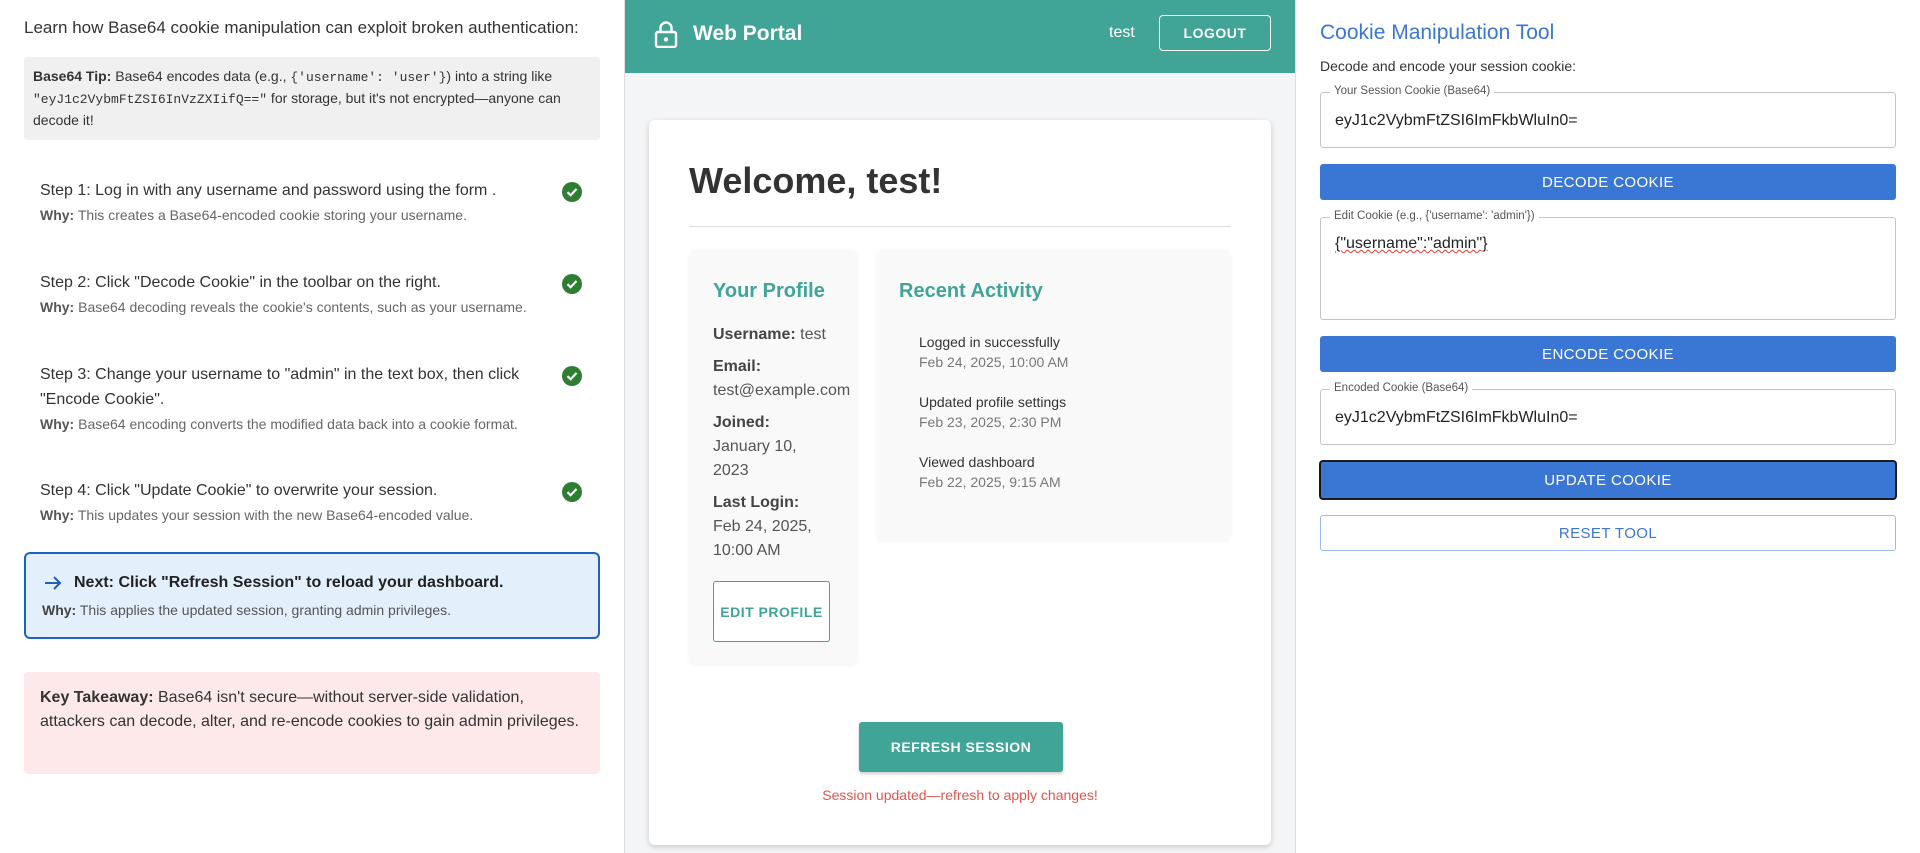 This screenshot has width=1920, height=853. Describe the element at coordinates (771, 611) in the screenshot. I see `edit-profile-button: EDIT PROFILE` at that location.